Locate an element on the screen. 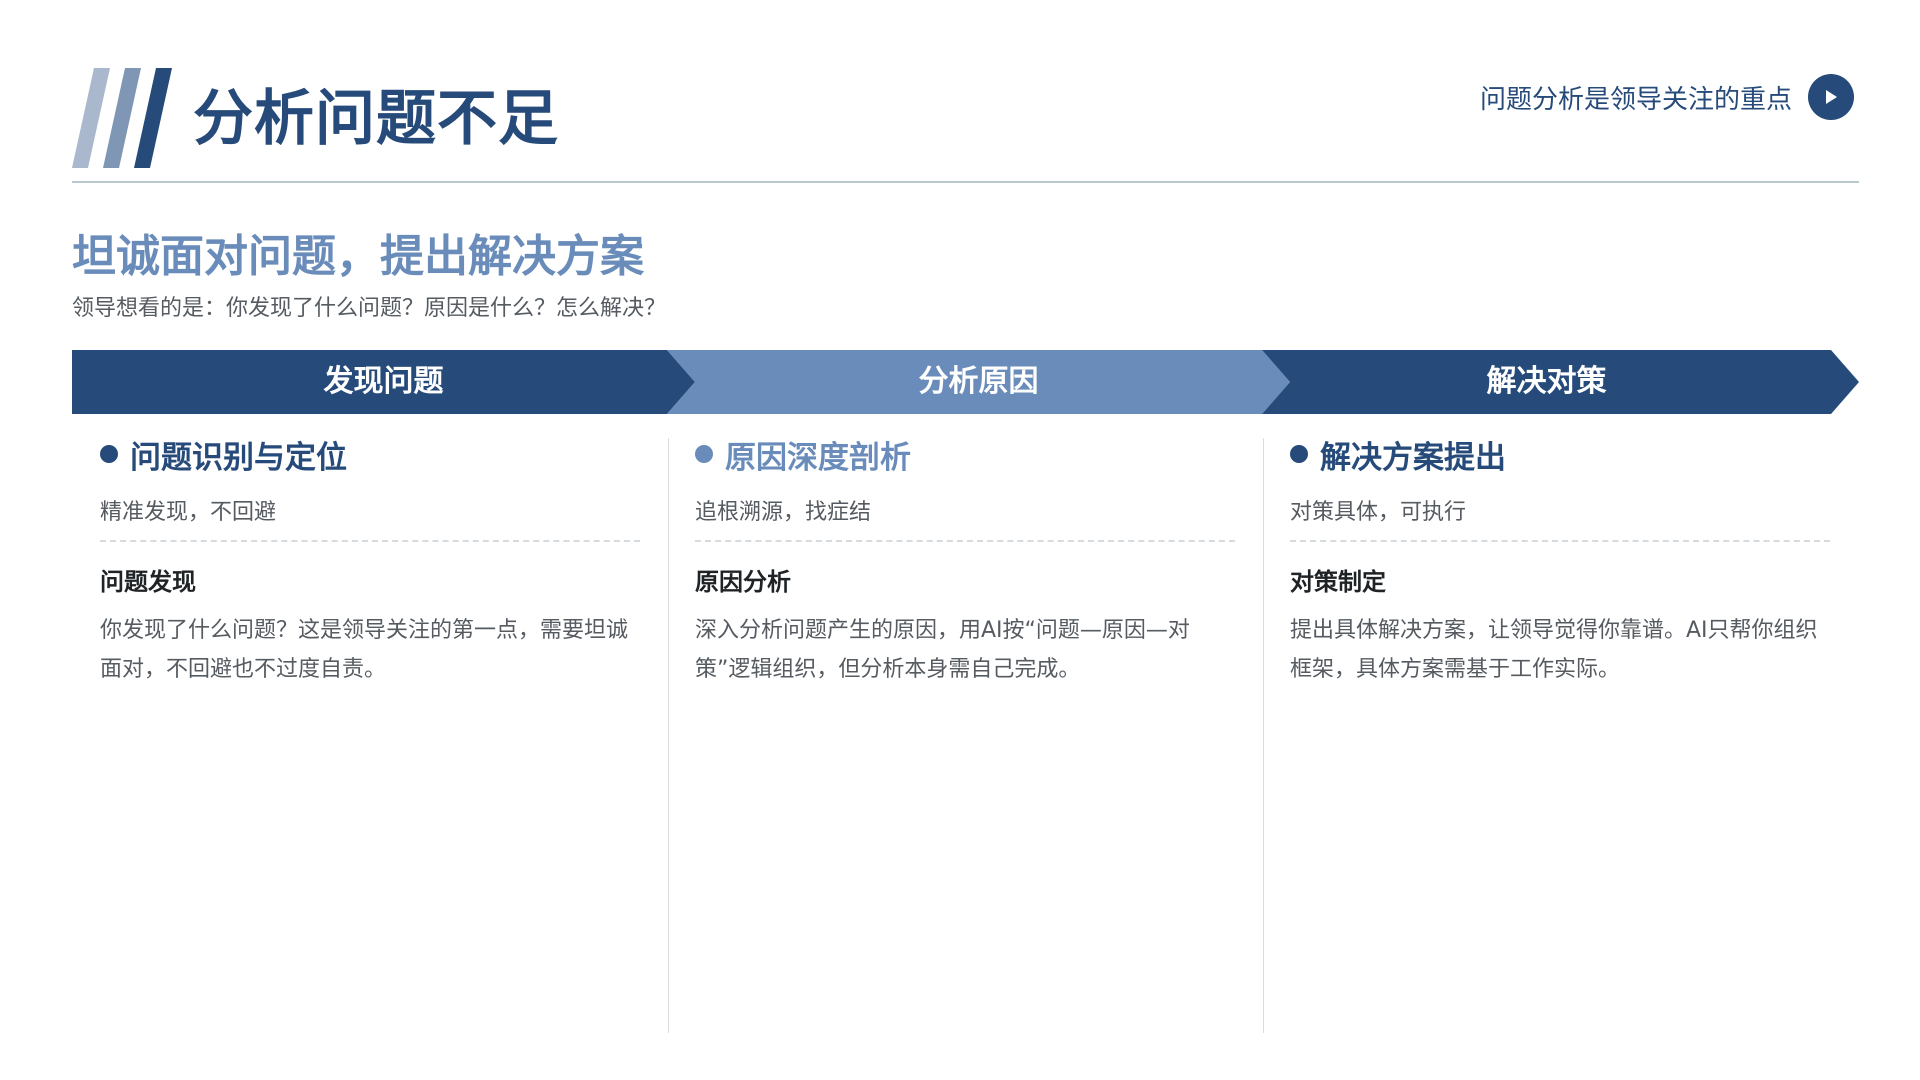 The width and height of the screenshot is (1920, 1080). play-button is located at coordinates (1831, 97).